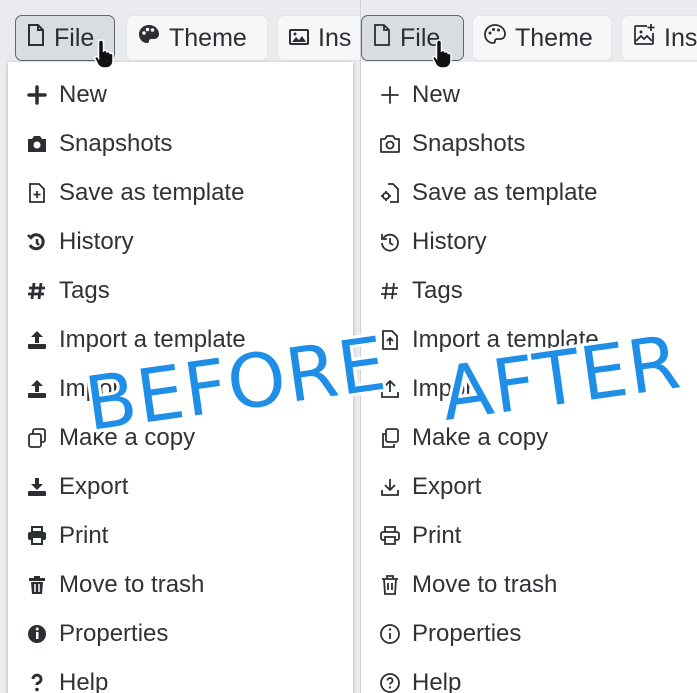 Image resolution: width=697 pixels, height=693 pixels. What do you see at coordinates (390, 193) in the screenshot?
I see `file-settings-icon` at bounding box center [390, 193].